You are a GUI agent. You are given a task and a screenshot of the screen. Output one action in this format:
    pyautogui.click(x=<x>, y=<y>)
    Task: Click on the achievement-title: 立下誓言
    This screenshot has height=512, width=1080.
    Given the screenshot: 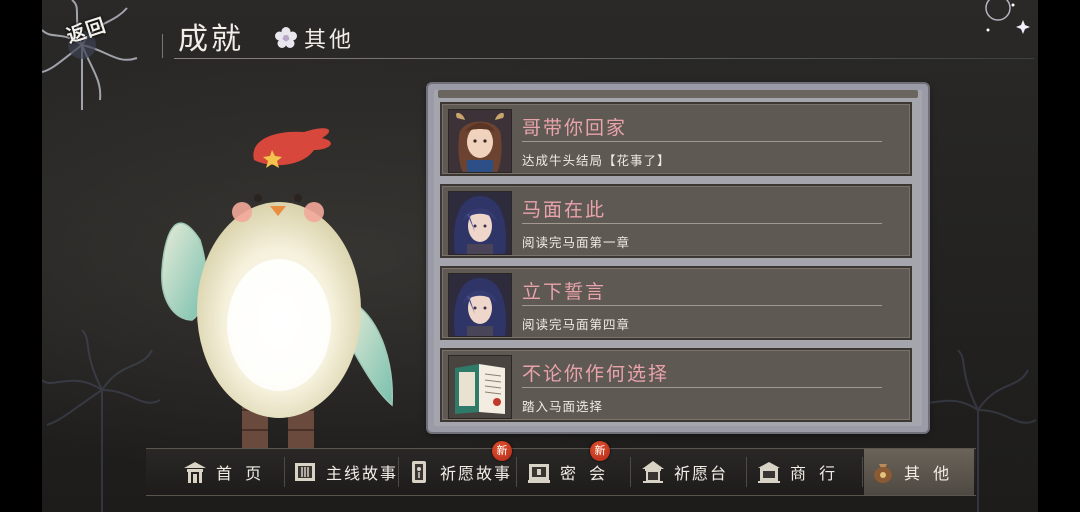 What is the action you would take?
    pyautogui.click(x=564, y=292)
    